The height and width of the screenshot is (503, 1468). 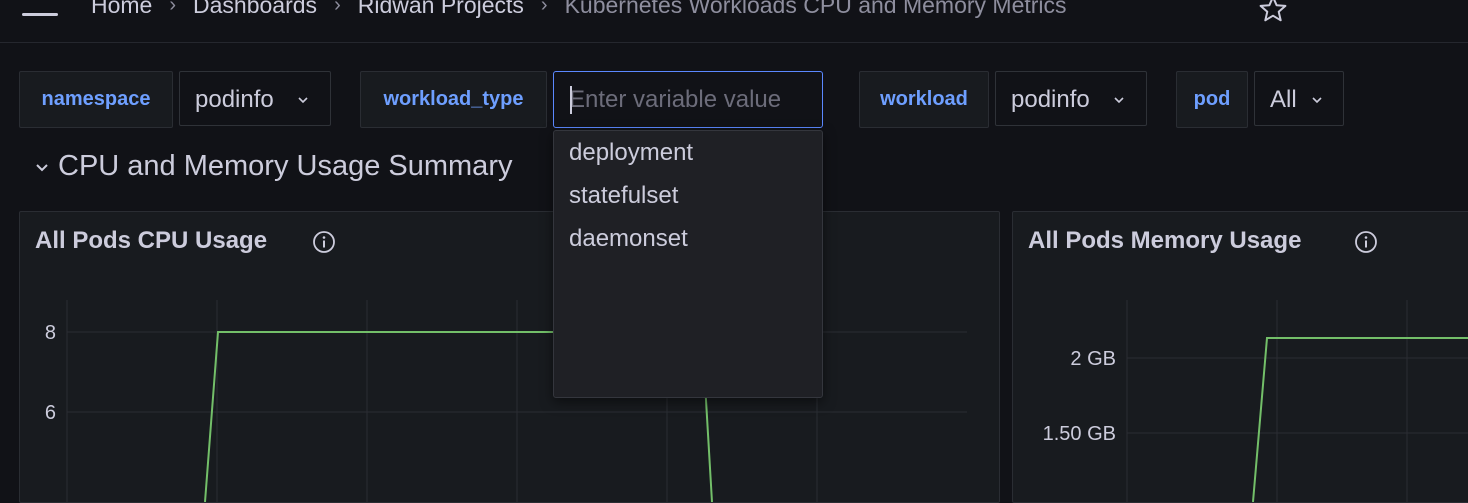 What do you see at coordinates (631, 153) in the screenshot?
I see `dropdown-option-deployment: deployment` at bounding box center [631, 153].